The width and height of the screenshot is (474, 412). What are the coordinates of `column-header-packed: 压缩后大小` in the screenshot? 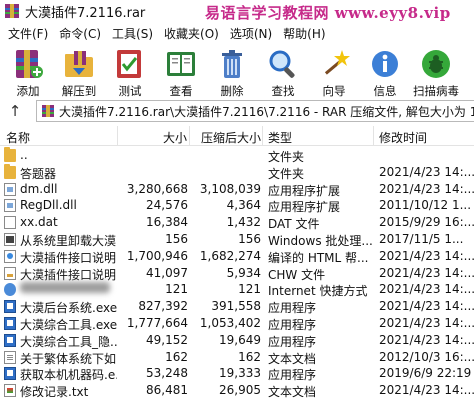 It's located at (231, 137).